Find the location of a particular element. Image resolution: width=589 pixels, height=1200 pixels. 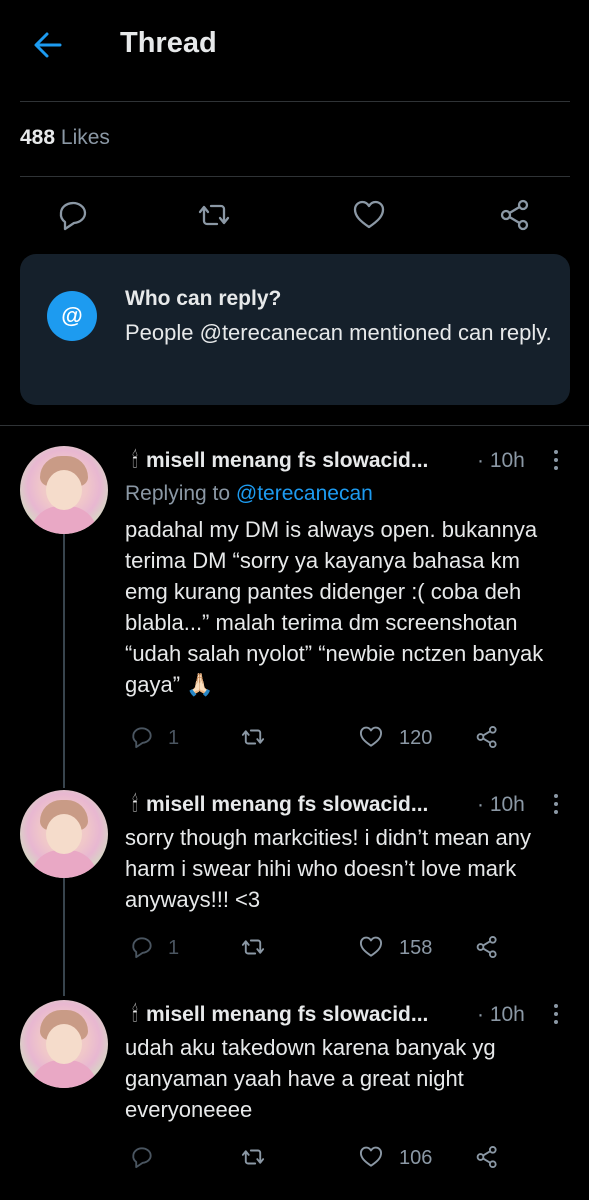

top-bar: Thread is located at coordinates (294, 46).